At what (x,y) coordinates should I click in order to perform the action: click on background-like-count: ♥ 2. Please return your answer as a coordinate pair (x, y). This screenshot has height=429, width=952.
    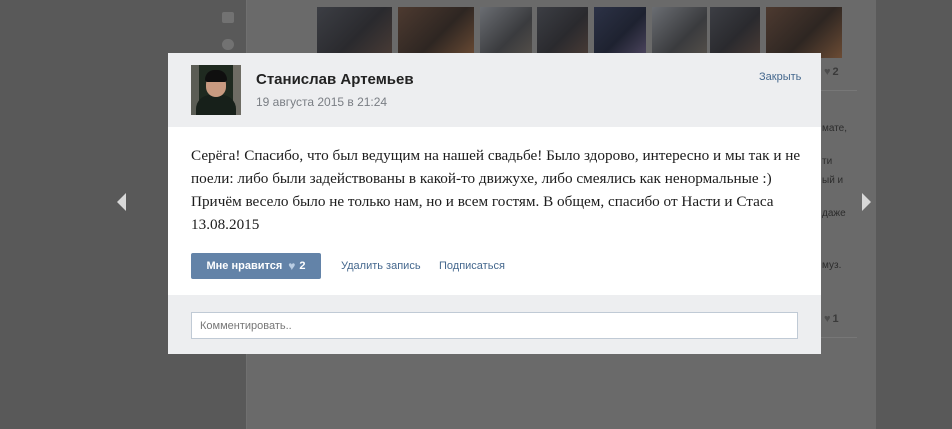
    Looking at the image, I should click on (831, 72).